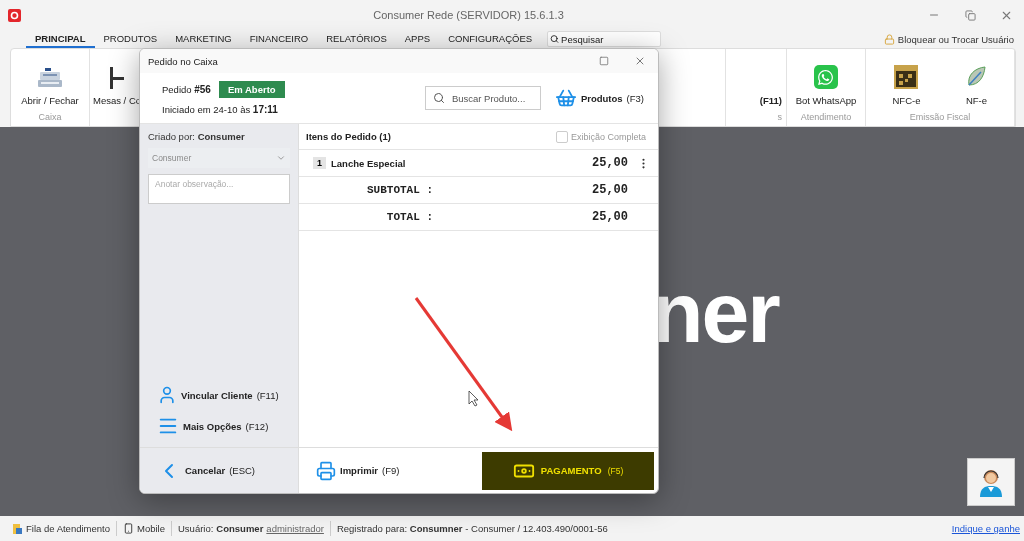 Image resolution: width=1024 pixels, height=541 pixels. What do you see at coordinates (604, 61) in the screenshot?
I see `maximize-icon` at bounding box center [604, 61].